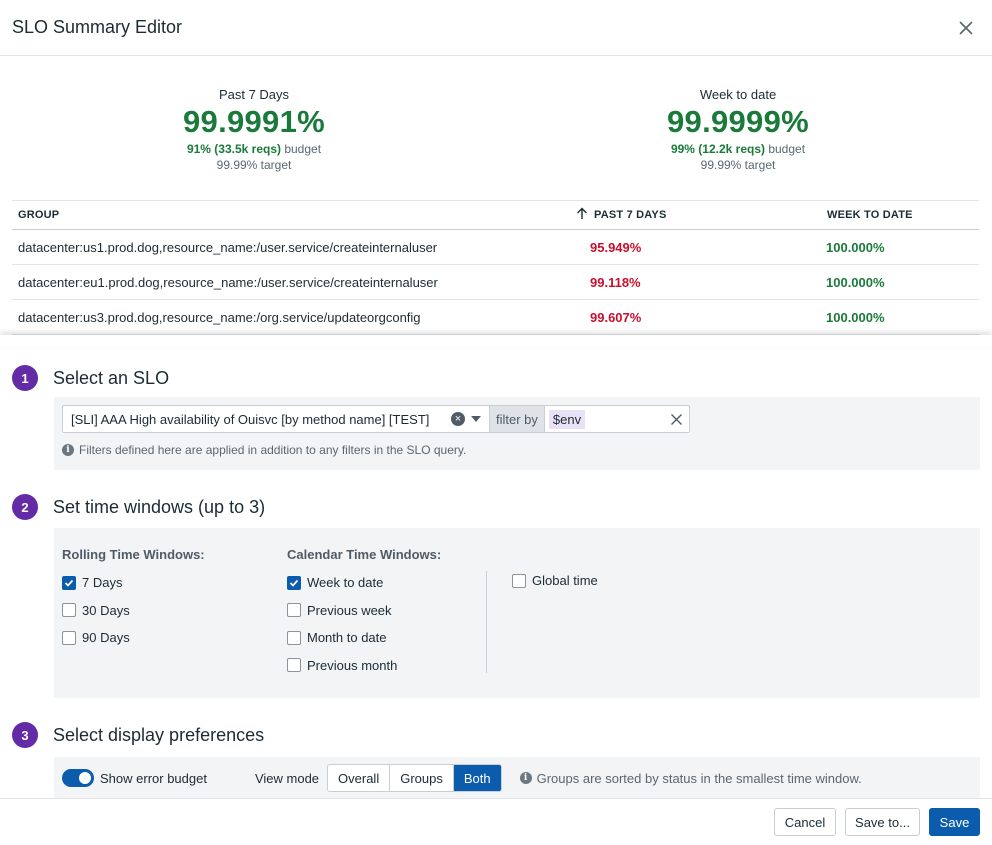  What do you see at coordinates (133, 638) in the screenshot?
I see `checkbox-90-days: 90 Days` at bounding box center [133, 638].